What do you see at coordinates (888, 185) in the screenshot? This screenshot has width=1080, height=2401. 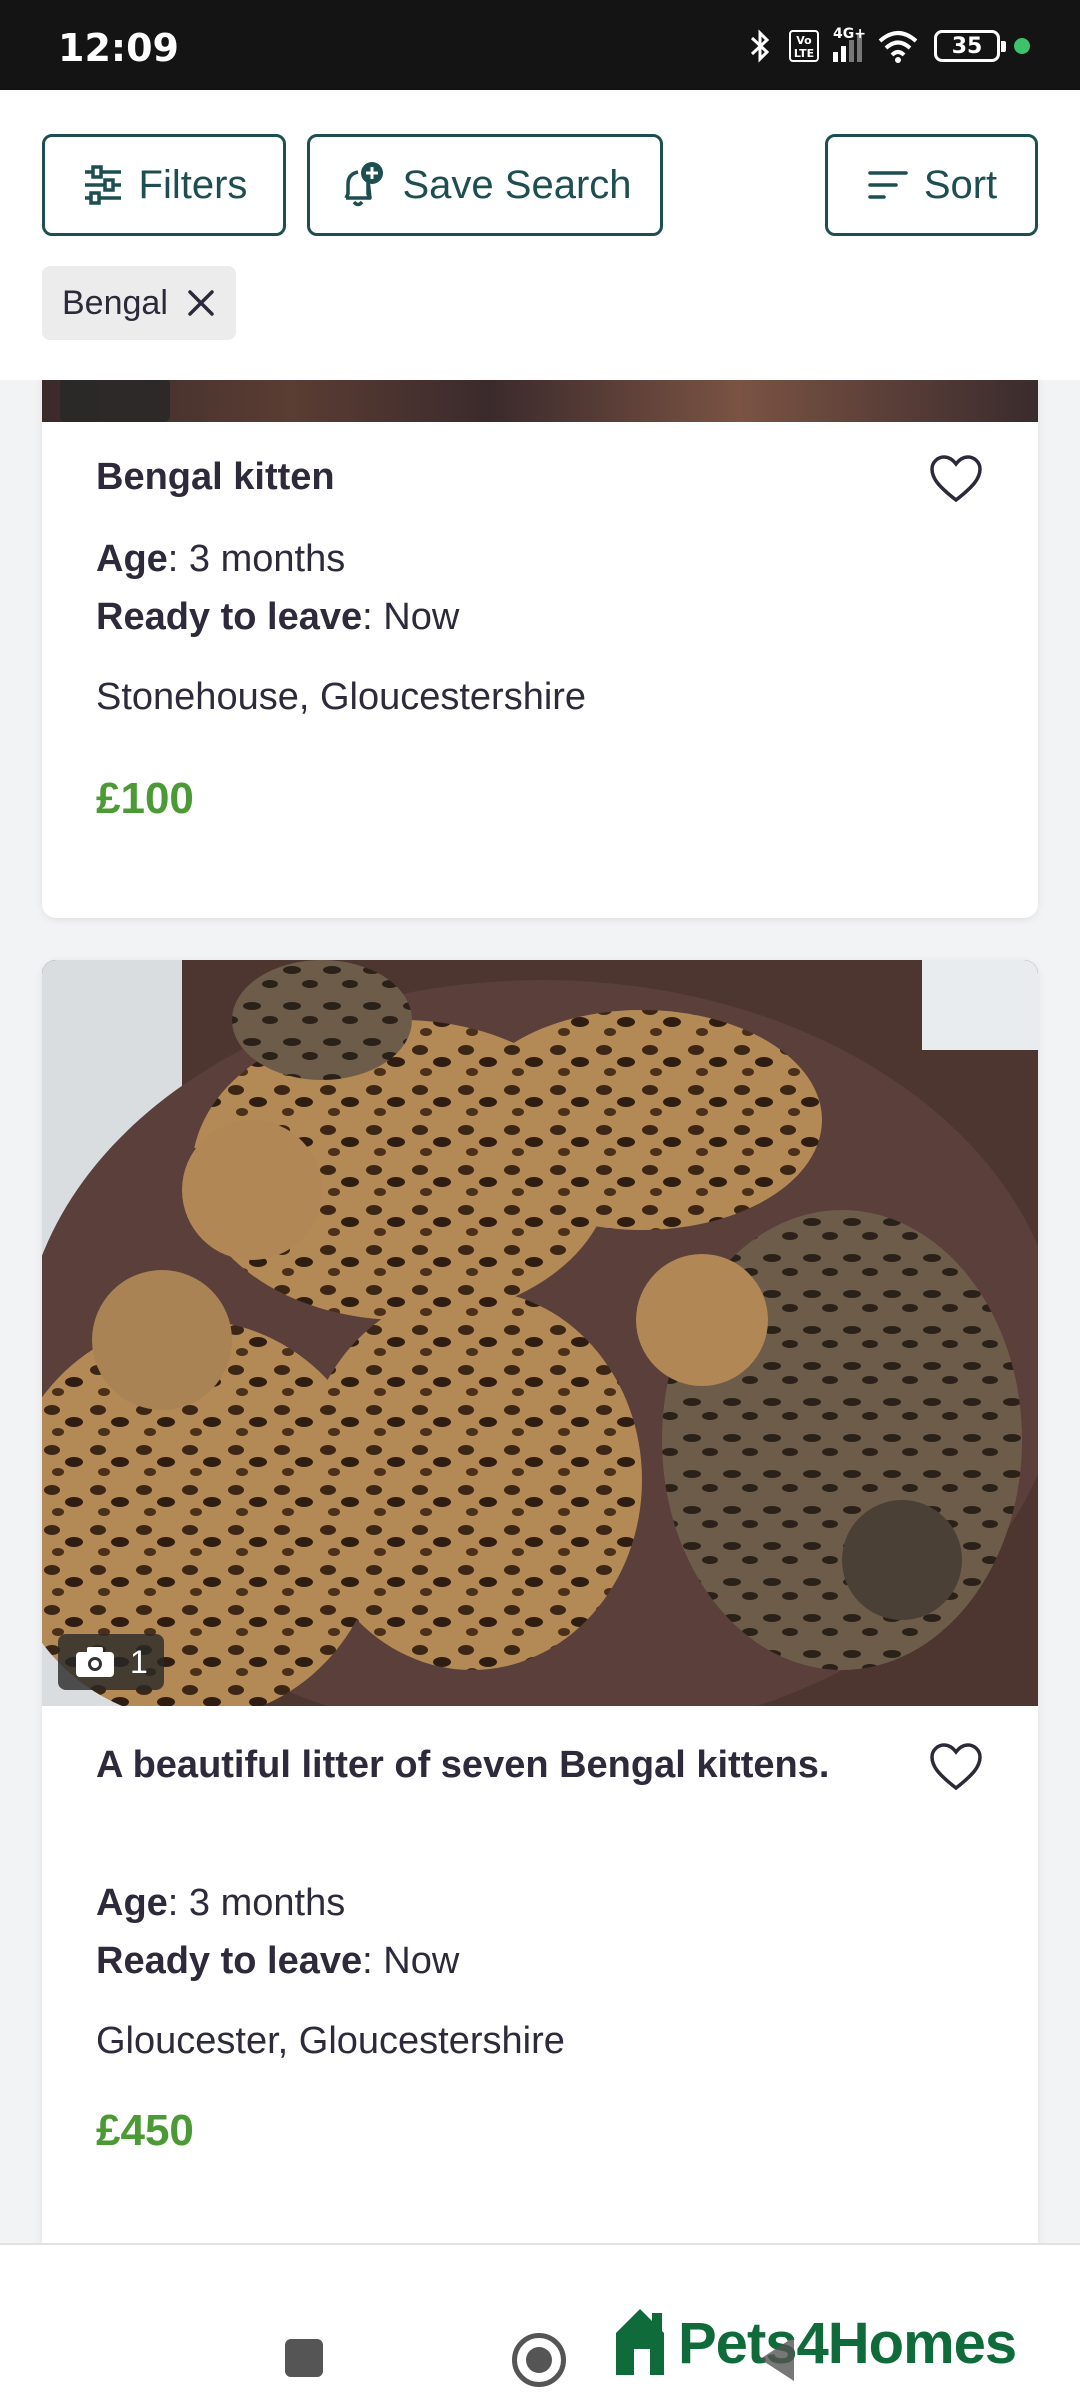 I see `sort-lines-icon` at bounding box center [888, 185].